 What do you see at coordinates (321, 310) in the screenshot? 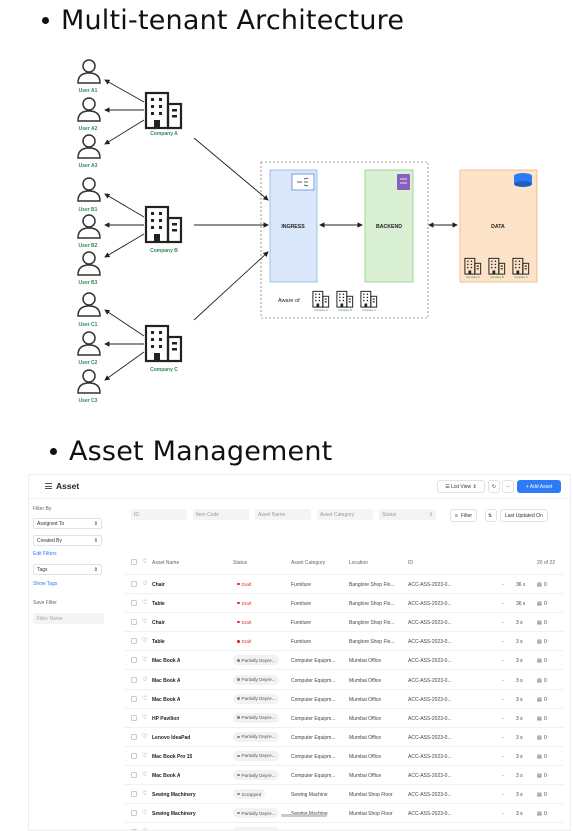
I see `mini-company-label: Company A` at bounding box center [321, 310].